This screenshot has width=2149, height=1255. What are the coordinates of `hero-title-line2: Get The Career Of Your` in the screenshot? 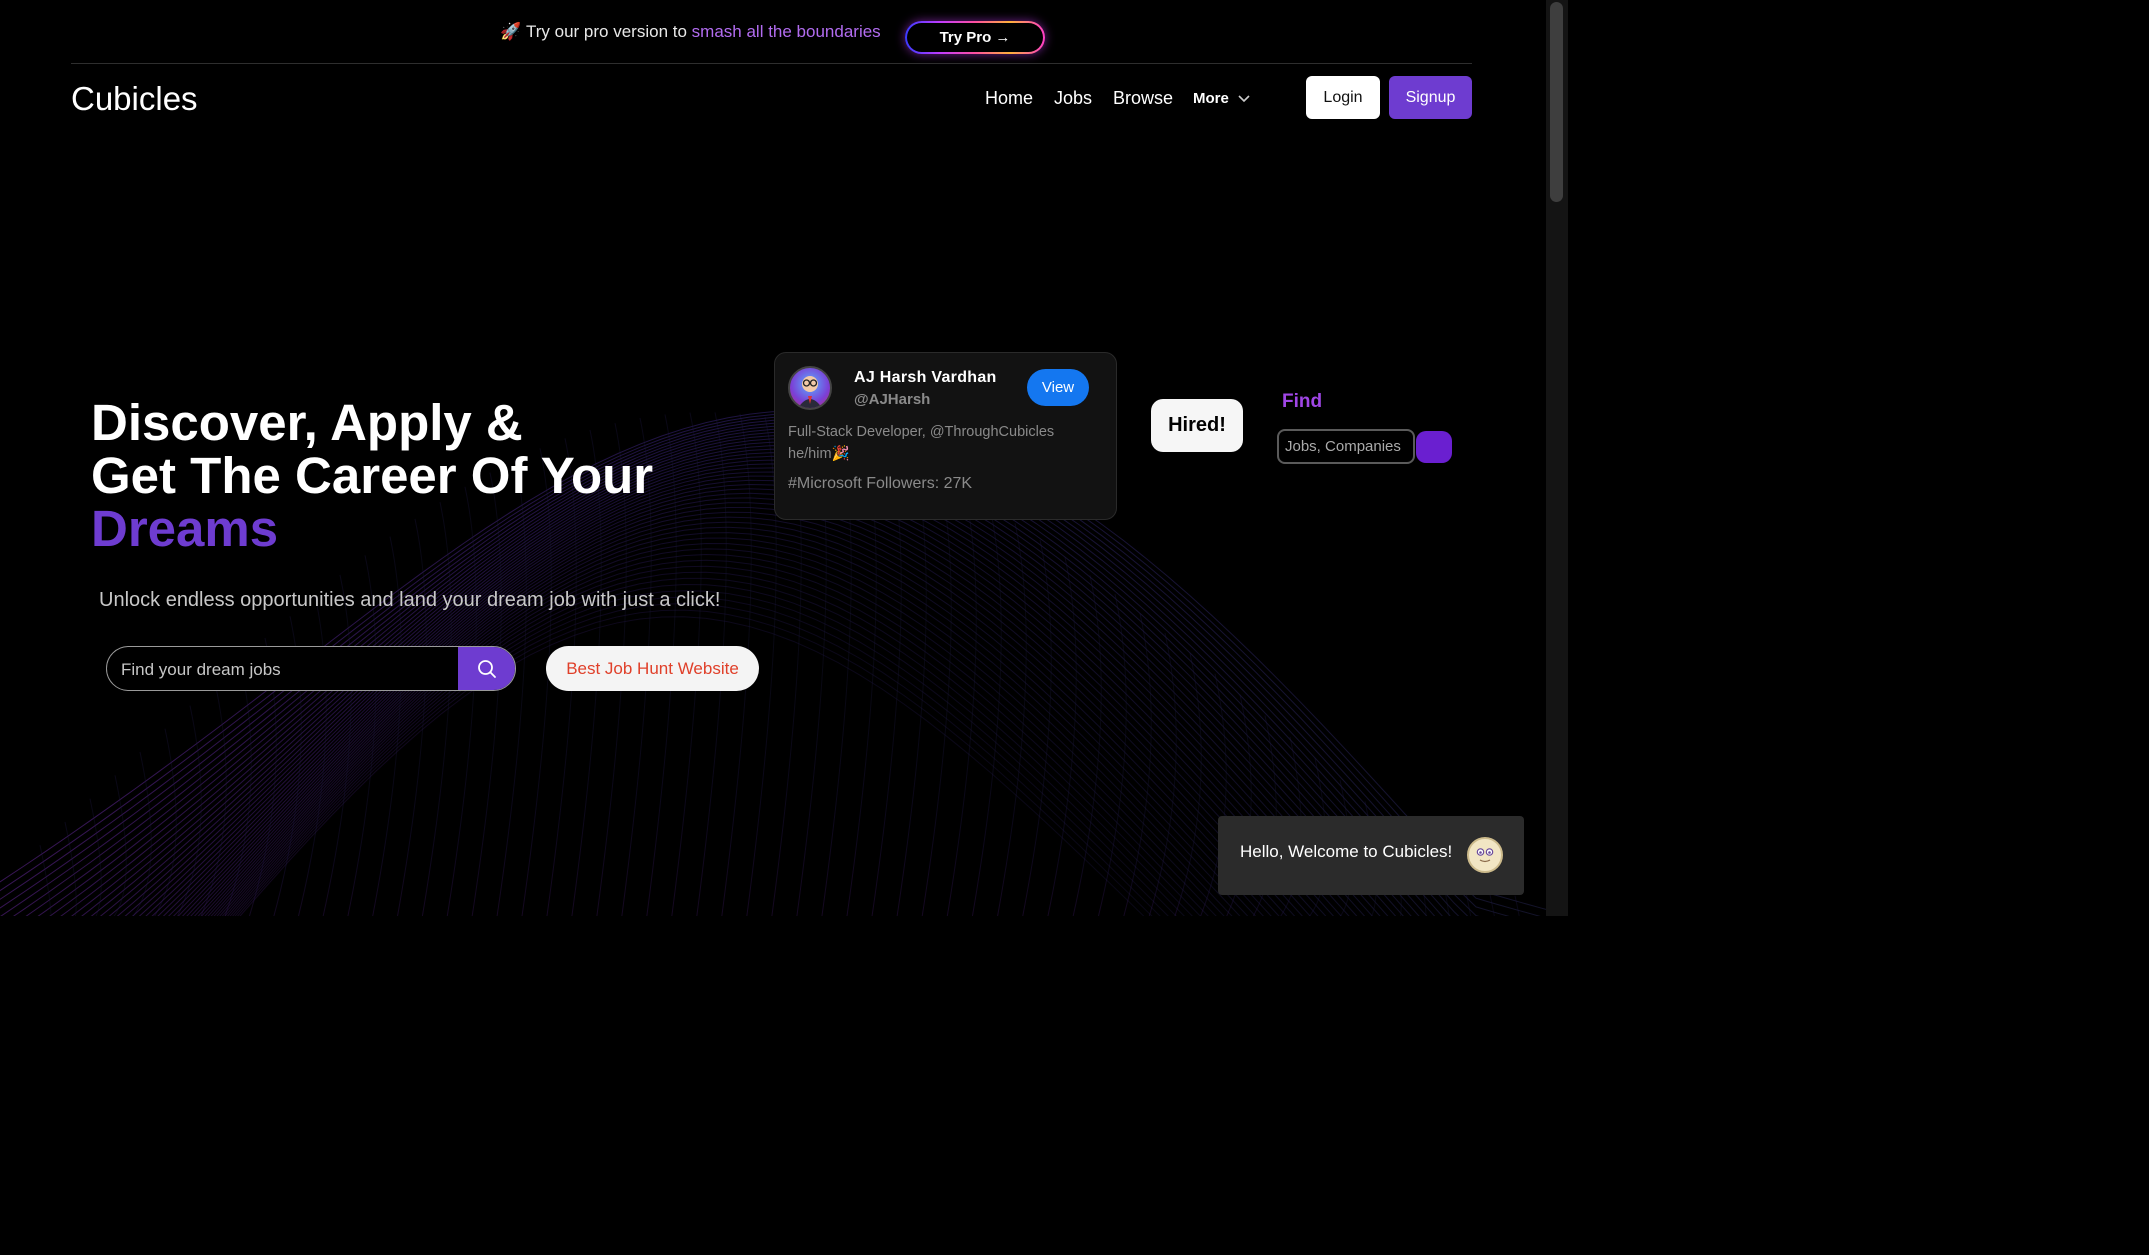 It's located at (372, 475).